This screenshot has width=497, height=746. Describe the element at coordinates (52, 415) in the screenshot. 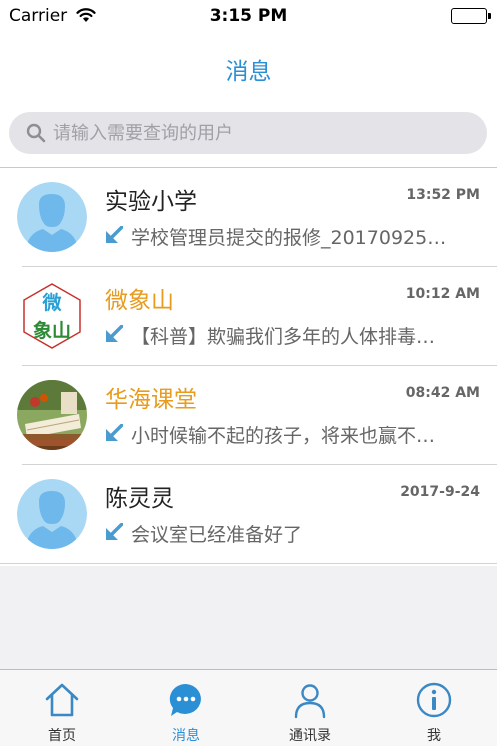

I see `books-photo` at that location.